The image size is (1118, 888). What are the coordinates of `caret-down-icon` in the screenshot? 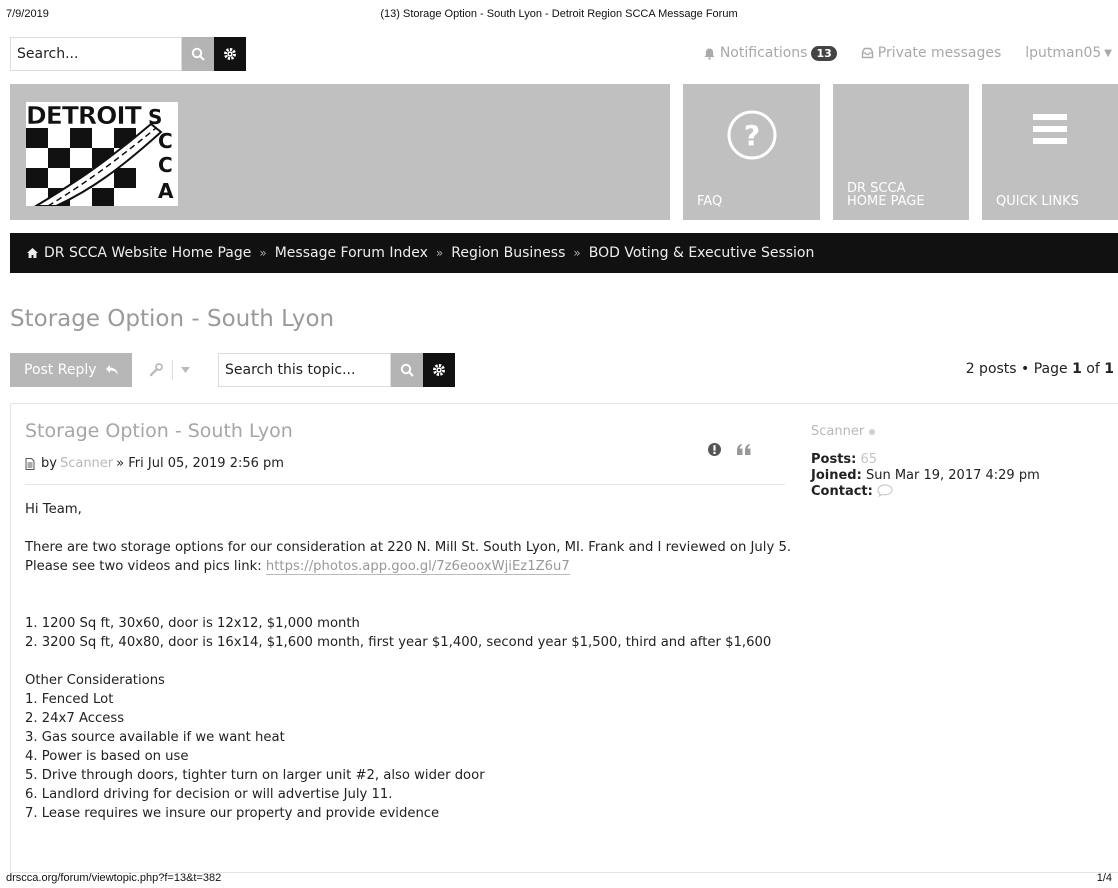 It's located at (185, 370).